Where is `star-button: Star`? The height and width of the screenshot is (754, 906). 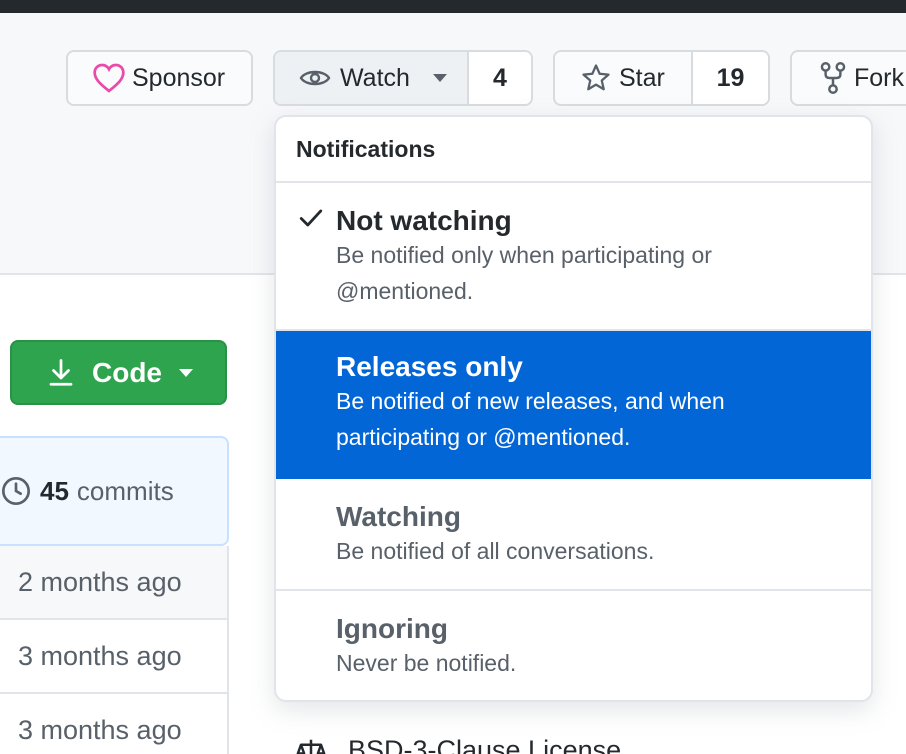 star-button: Star is located at coordinates (623, 78).